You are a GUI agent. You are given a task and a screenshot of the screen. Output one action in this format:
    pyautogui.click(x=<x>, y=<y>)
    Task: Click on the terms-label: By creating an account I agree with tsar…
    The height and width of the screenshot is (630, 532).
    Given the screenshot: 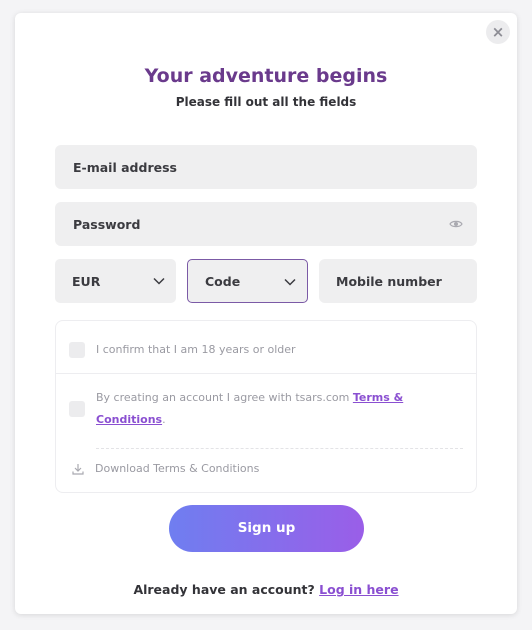 What is the action you would take?
    pyautogui.click(x=272, y=409)
    